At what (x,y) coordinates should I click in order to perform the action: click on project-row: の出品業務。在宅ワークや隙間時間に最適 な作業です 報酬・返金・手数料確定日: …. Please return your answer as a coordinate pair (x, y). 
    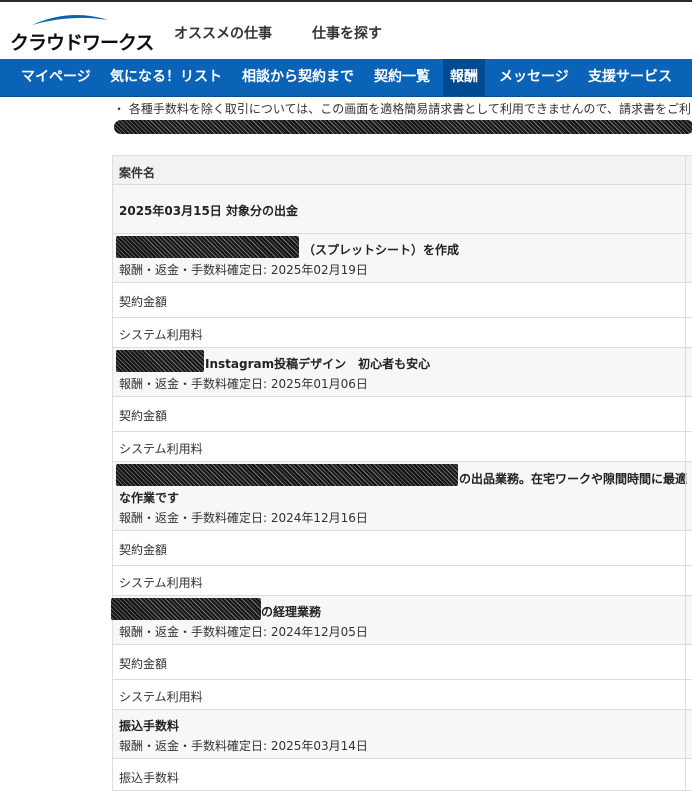
    Looking at the image, I should click on (402, 496).